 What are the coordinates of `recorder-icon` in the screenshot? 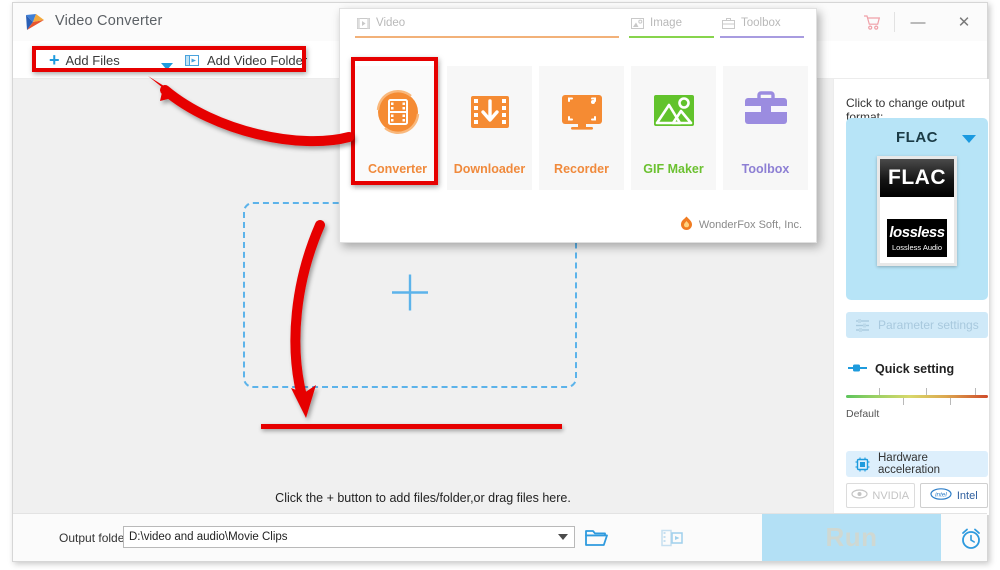 It's located at (582, 114).